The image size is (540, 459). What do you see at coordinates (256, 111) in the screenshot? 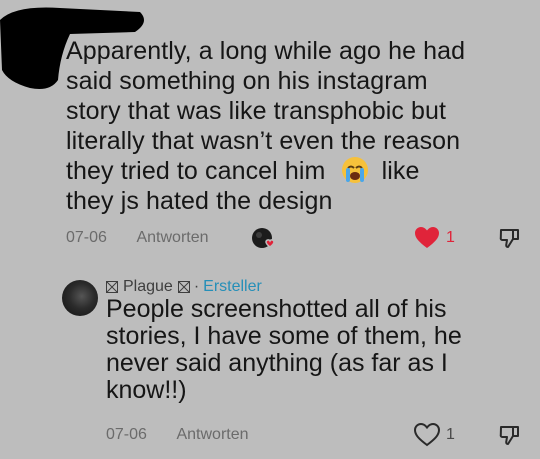
I see `comment-line: story that was like transphobic but` at bounding box center [256, 111].